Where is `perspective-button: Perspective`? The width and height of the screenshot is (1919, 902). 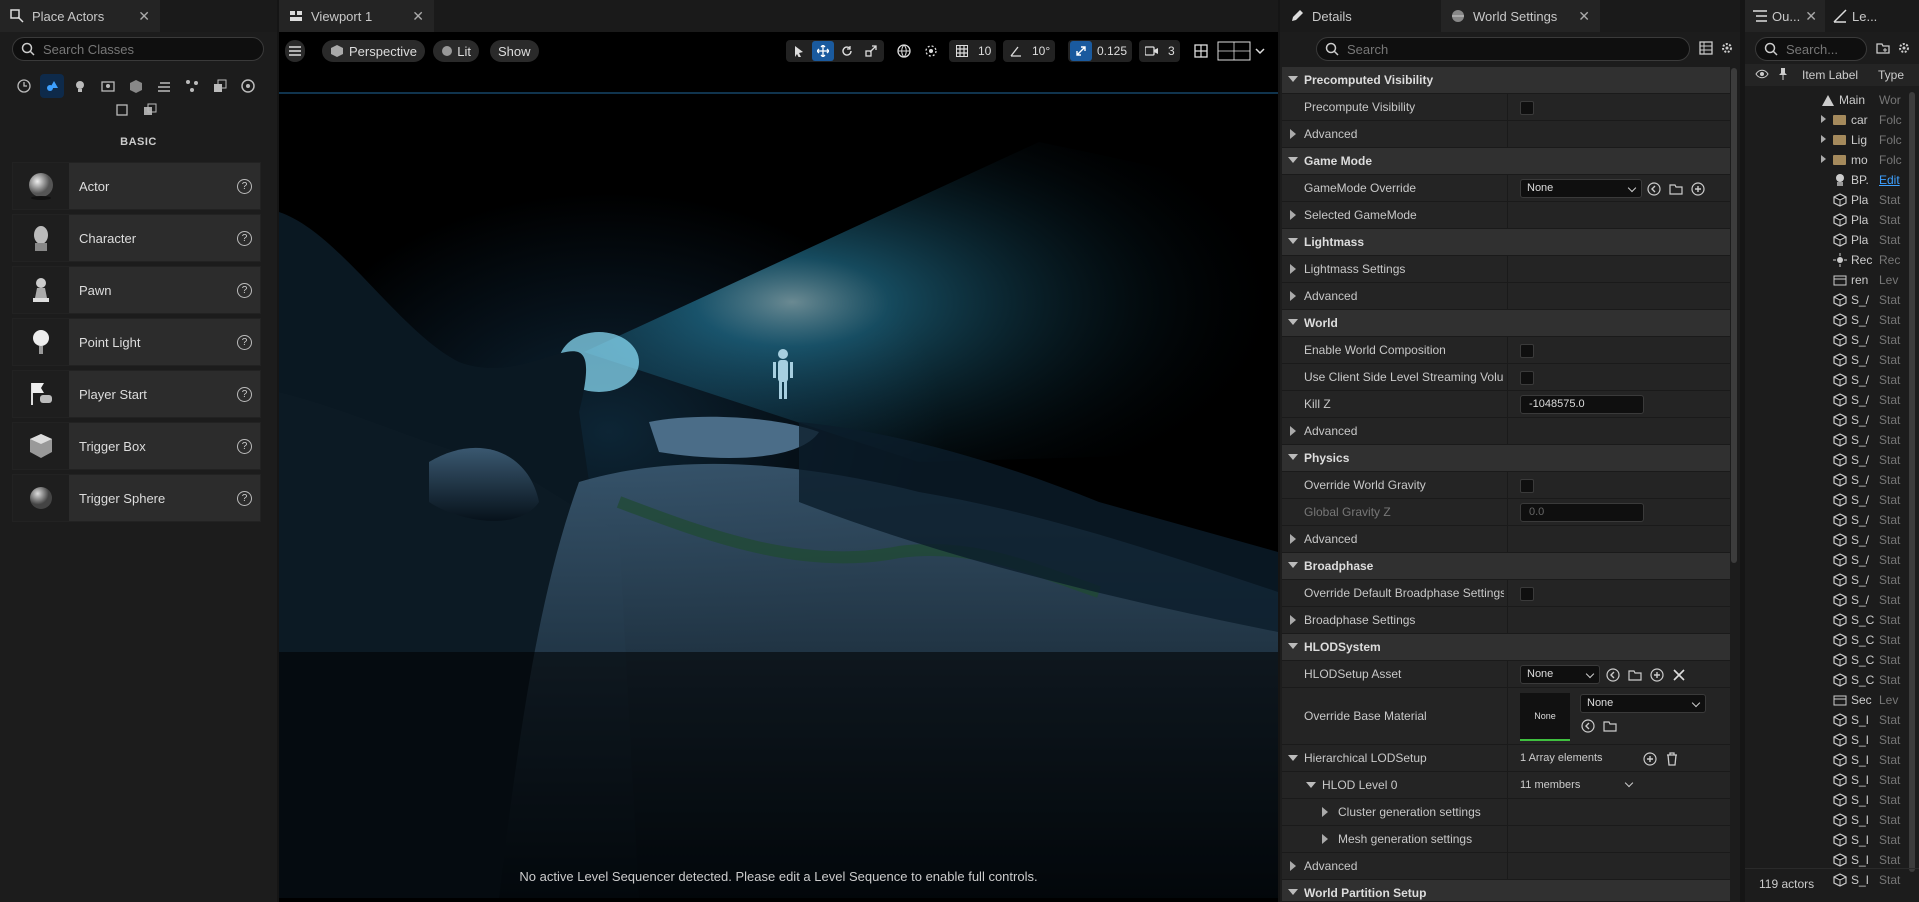
perspective-button: Perspective is located at coordinates (373, 51).